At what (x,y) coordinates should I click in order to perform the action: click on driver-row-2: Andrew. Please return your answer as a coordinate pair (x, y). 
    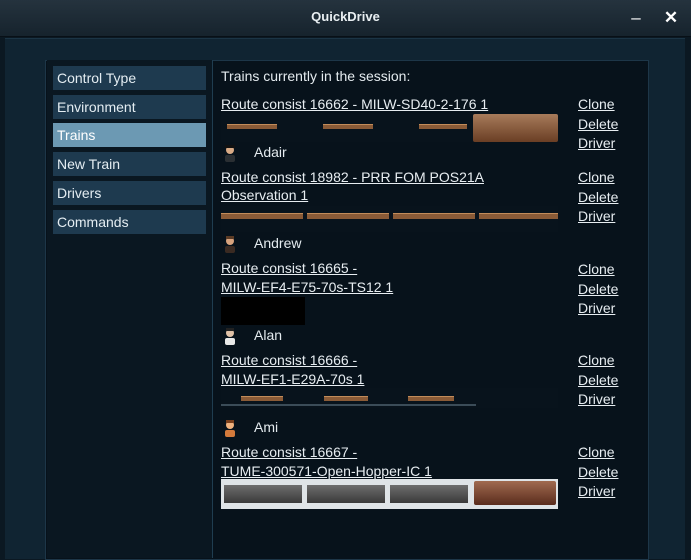
    Looking at the image, I should click on (346, 244).